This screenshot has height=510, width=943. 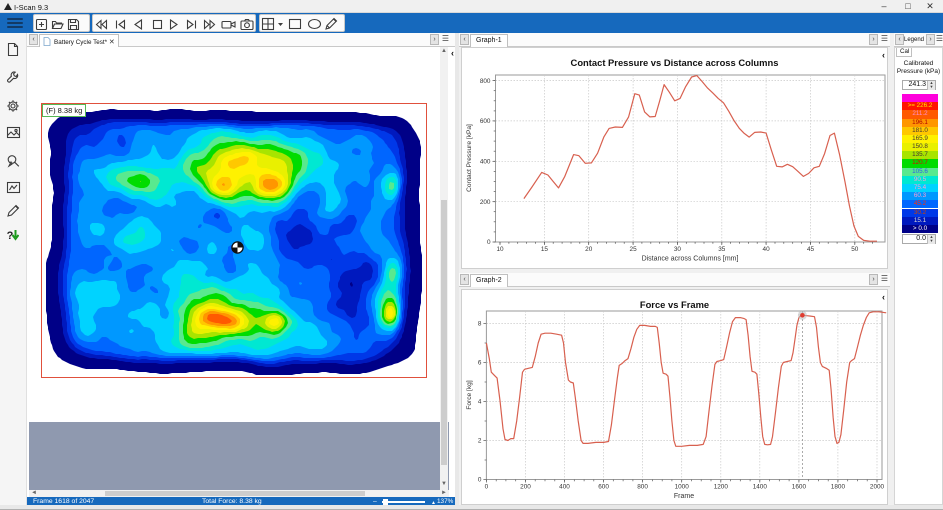 I want to click on svg-text: 2, so click(x=480, y=441).